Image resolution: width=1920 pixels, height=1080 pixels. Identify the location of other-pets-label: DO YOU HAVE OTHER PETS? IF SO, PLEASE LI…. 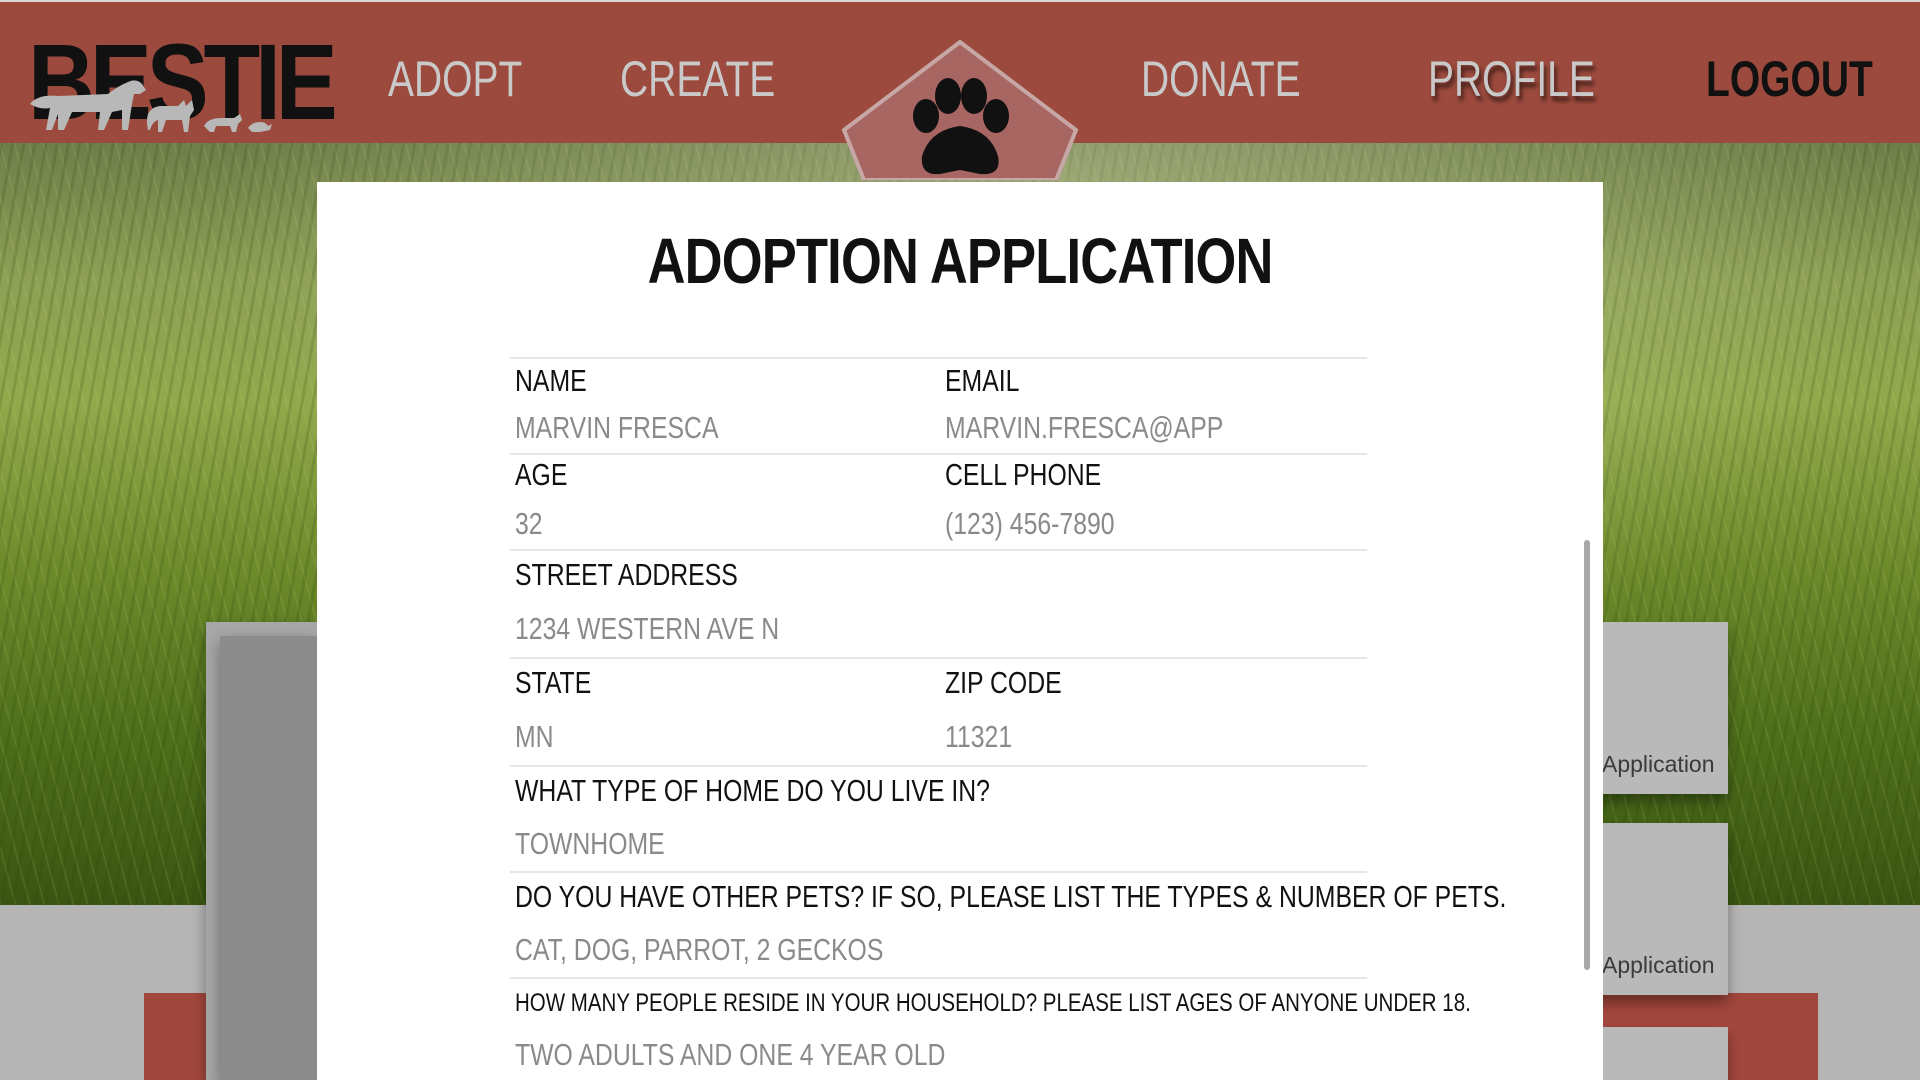
(1011, 896).